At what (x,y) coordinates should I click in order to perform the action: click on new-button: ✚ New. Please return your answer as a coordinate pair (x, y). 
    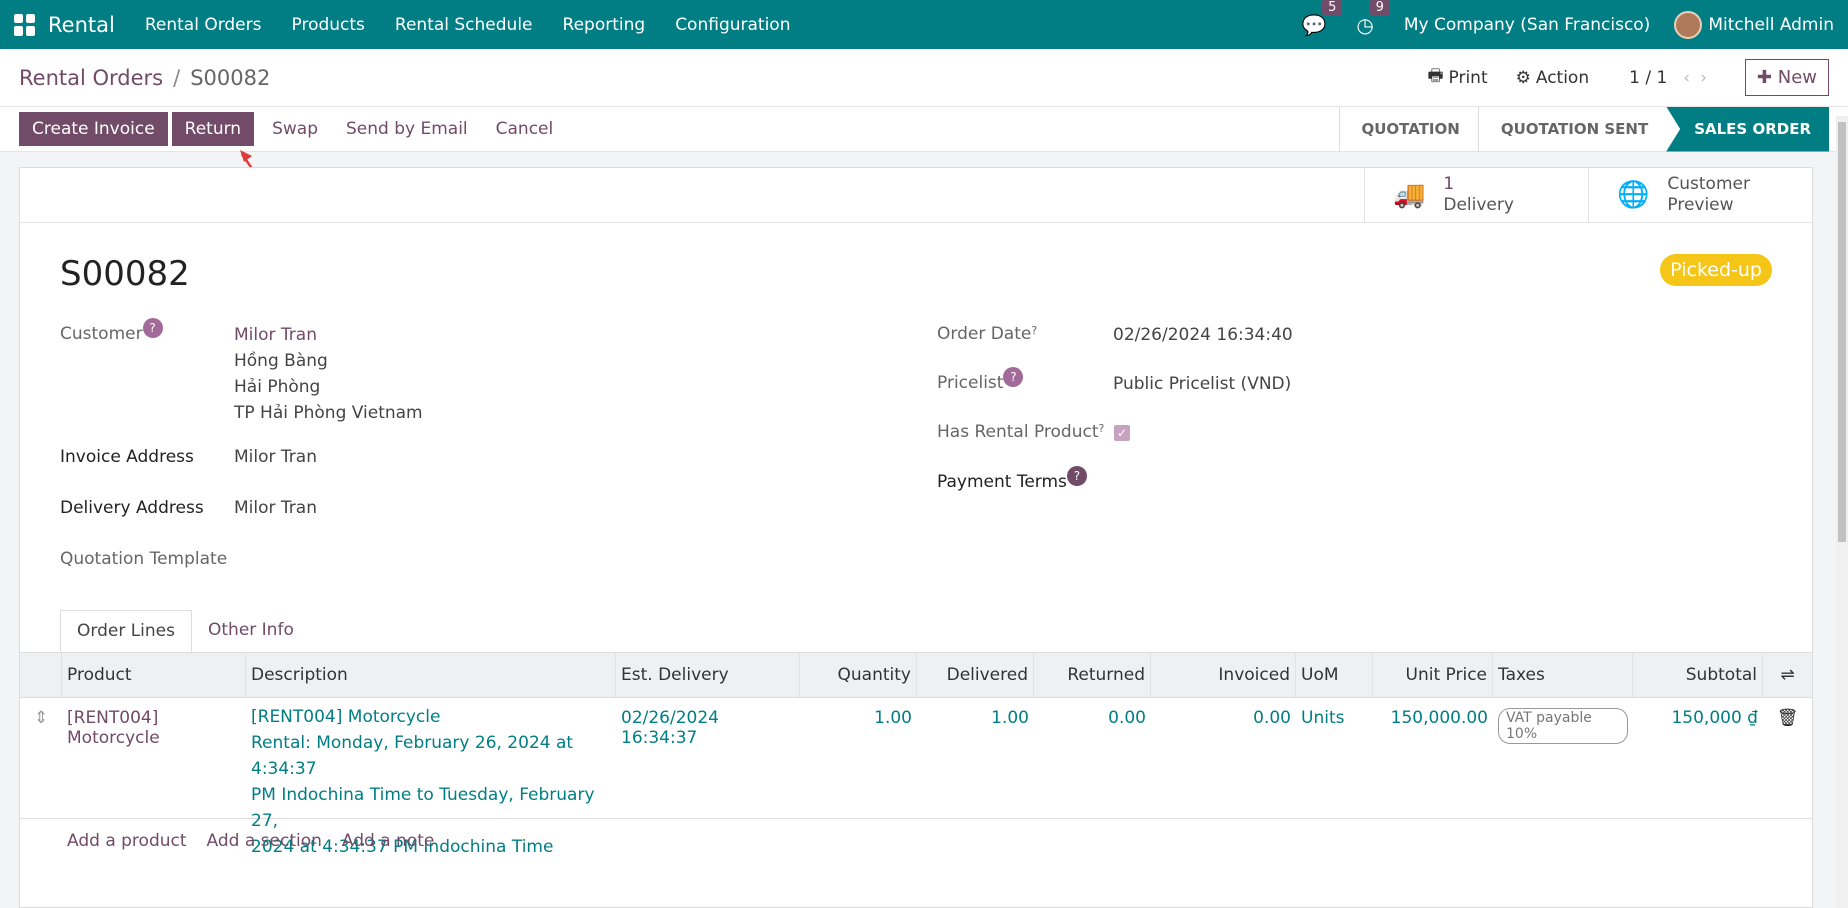
    Looking at the image, I should click on (1786, 77).